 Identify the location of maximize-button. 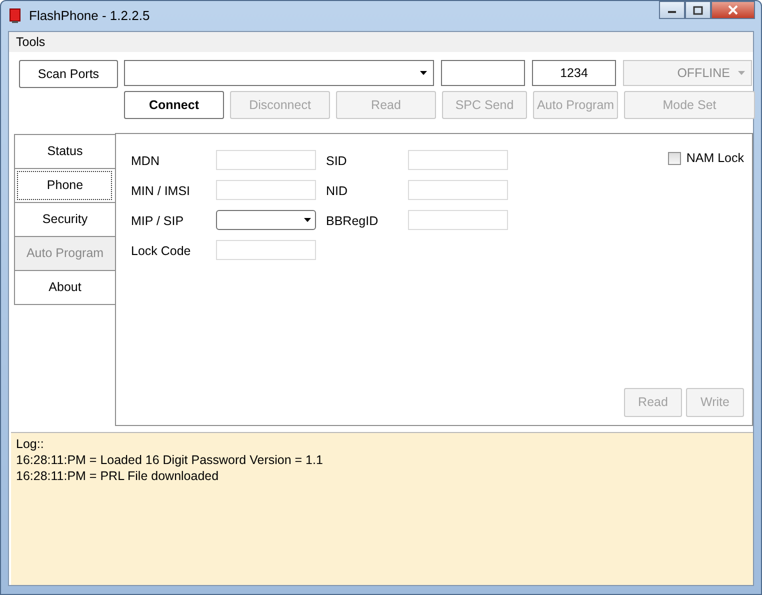
(698, 10).